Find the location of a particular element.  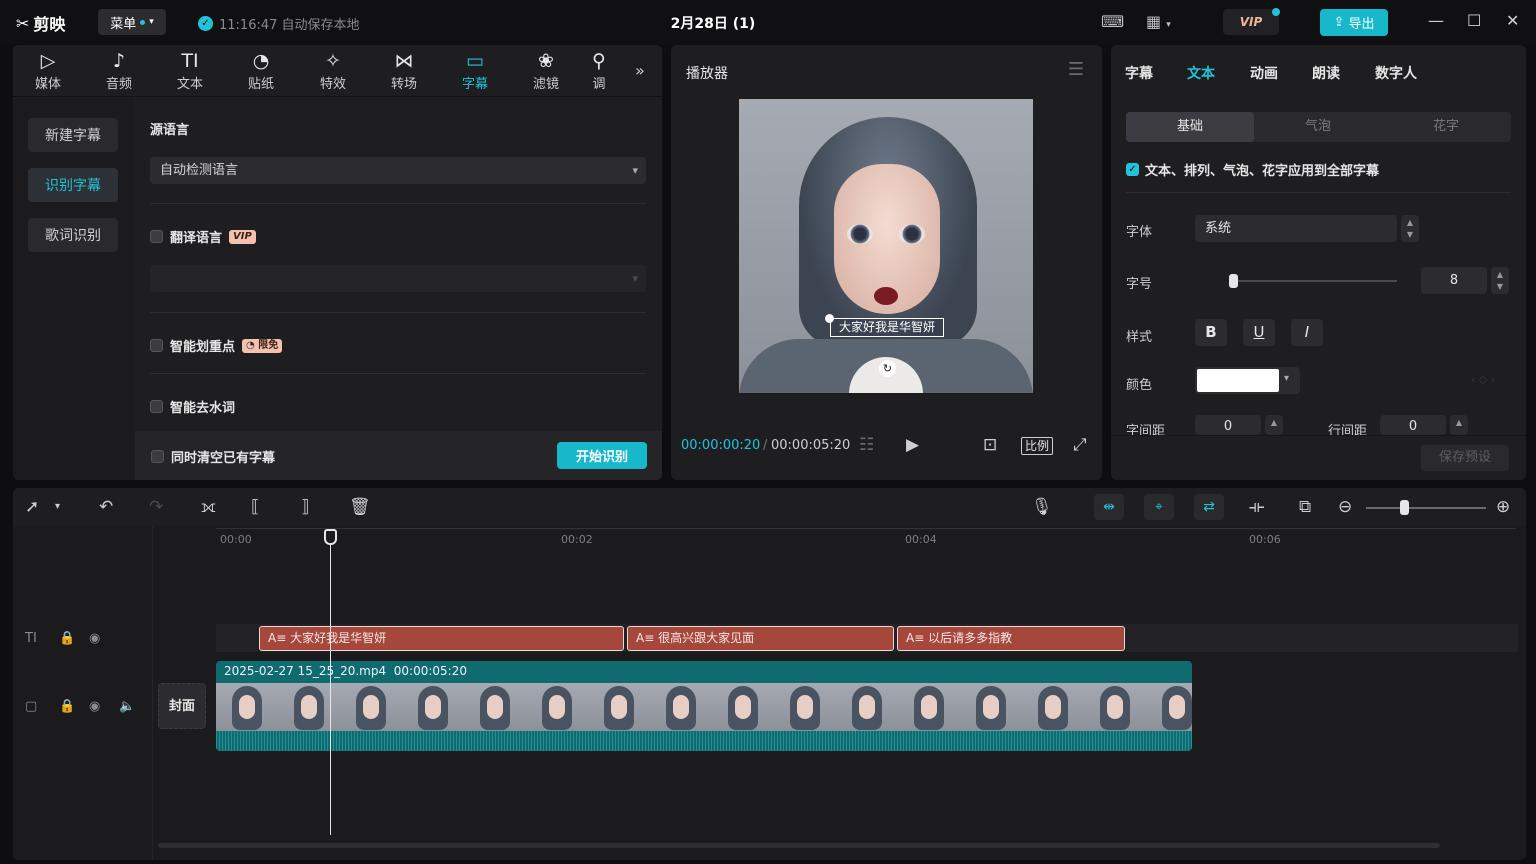

playhead-line is located at coordinates (330, 682).